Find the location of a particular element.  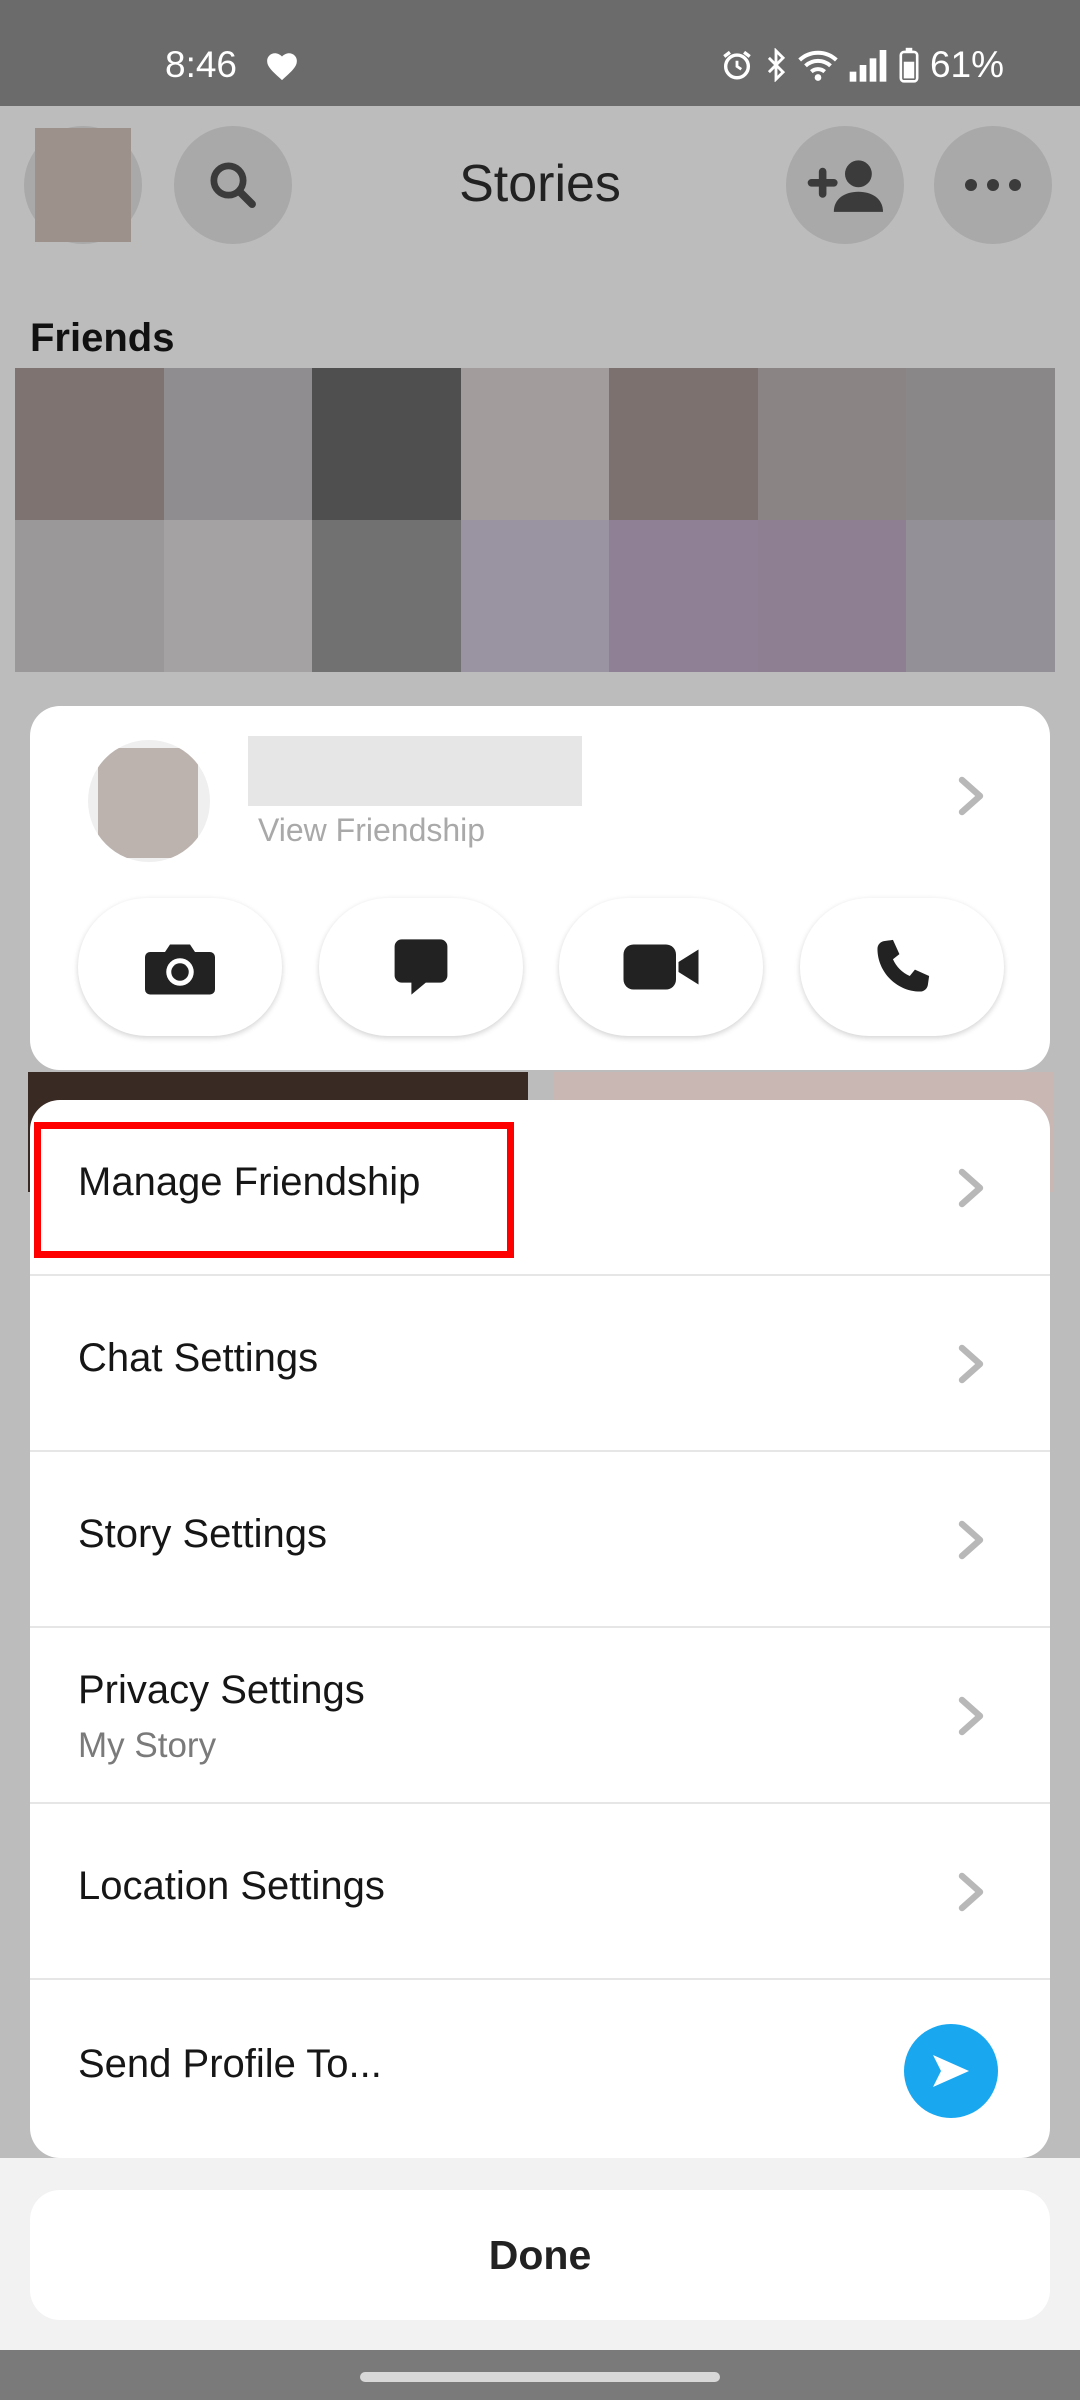

signal-icon is located at coordinates (868, 66).